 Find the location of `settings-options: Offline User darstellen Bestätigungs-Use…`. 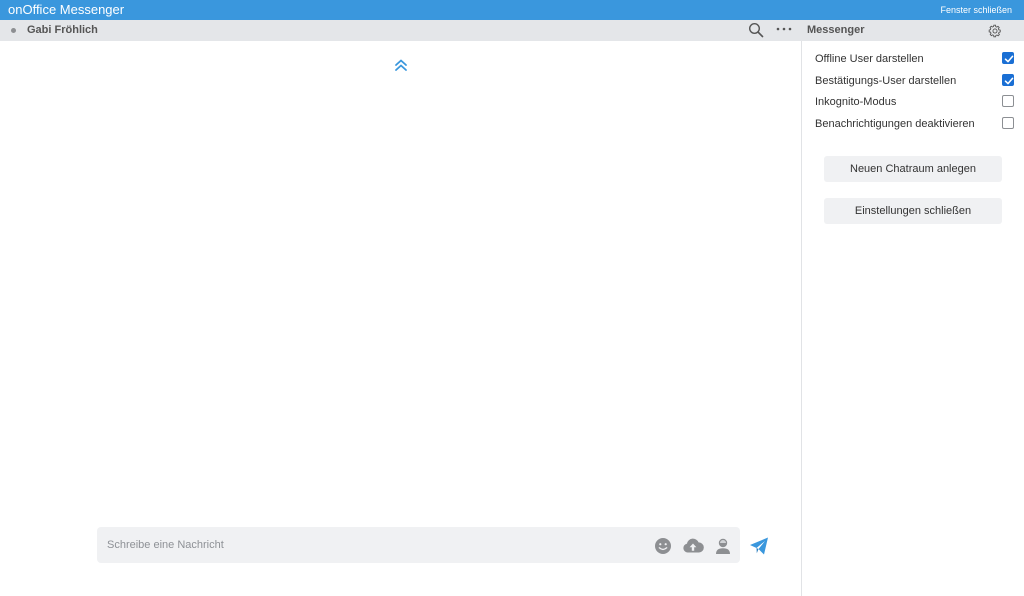

settings-options: Offline User darstellen Bestätigungs-Use… is located at coordinates (913, 91).